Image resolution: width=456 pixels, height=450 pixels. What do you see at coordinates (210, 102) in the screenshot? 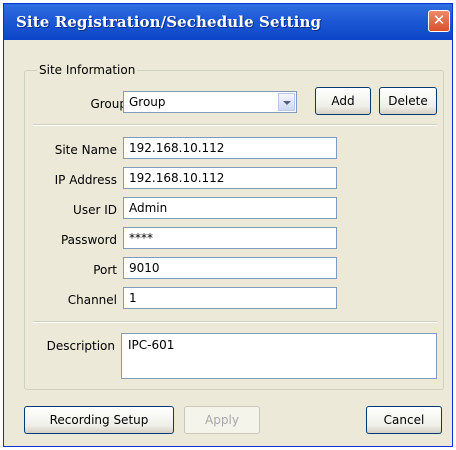
I see `group-select: Group` at bounding box center [210, 102].